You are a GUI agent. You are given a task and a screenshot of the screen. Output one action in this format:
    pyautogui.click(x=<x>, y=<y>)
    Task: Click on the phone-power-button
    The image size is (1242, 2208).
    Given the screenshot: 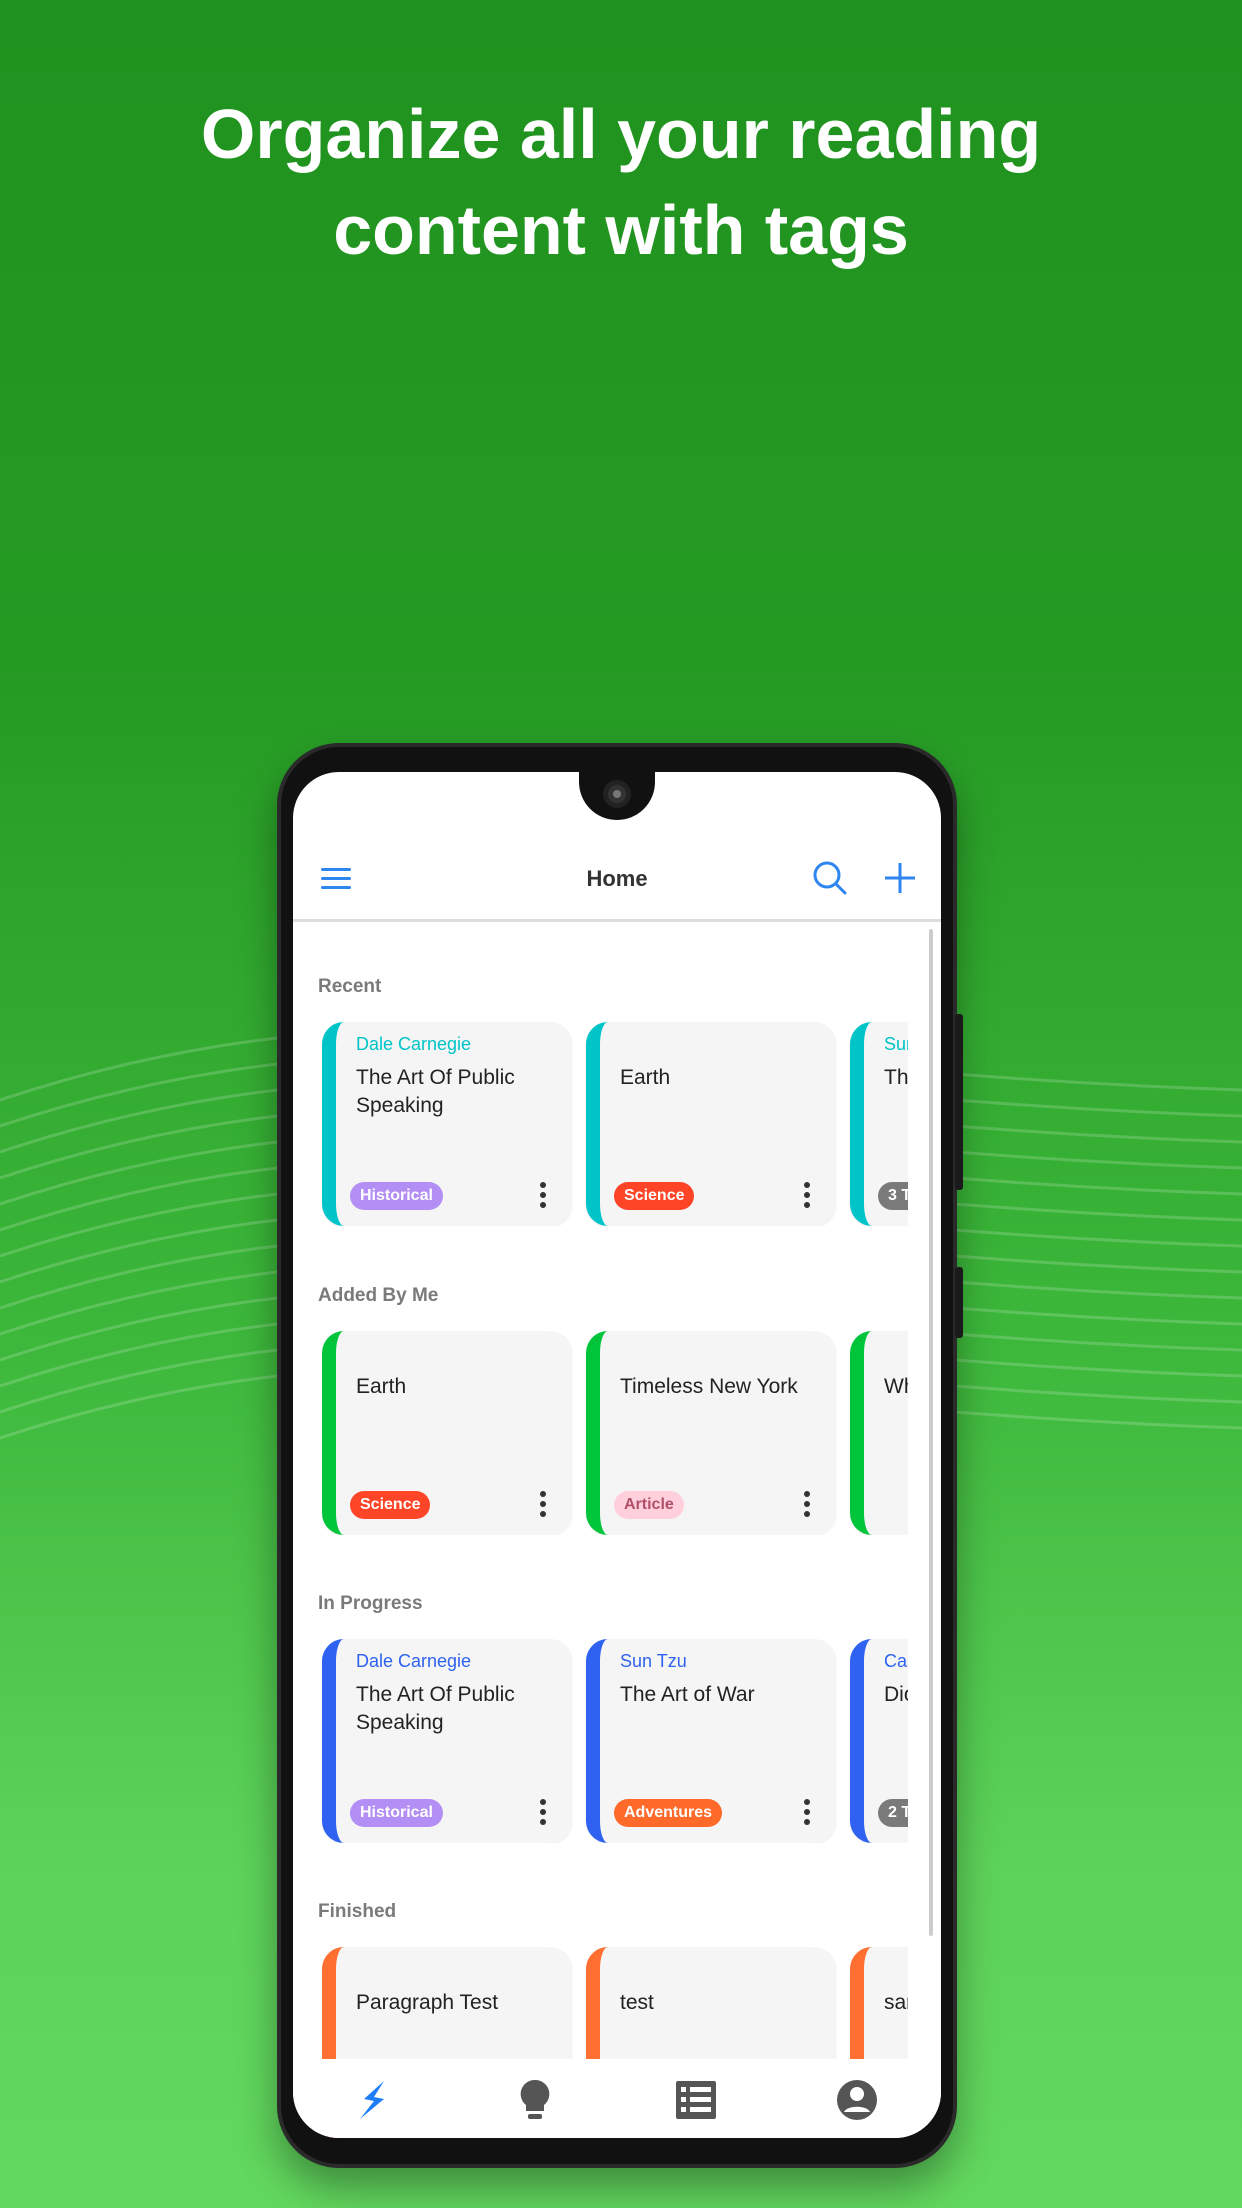 What is the action you would take?
    pyautogui.click(x=959, y=1302)
    